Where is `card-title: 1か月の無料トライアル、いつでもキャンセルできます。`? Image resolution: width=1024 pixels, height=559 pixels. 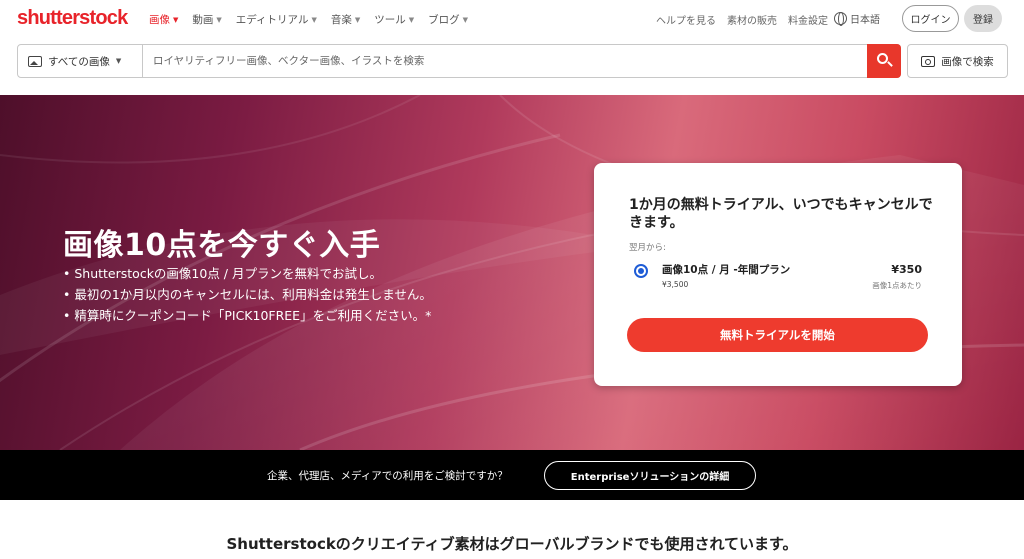
card-title: 1か月の無料トライアル、いつでもキャンセルできます。 is located at coordinates (781, 214).